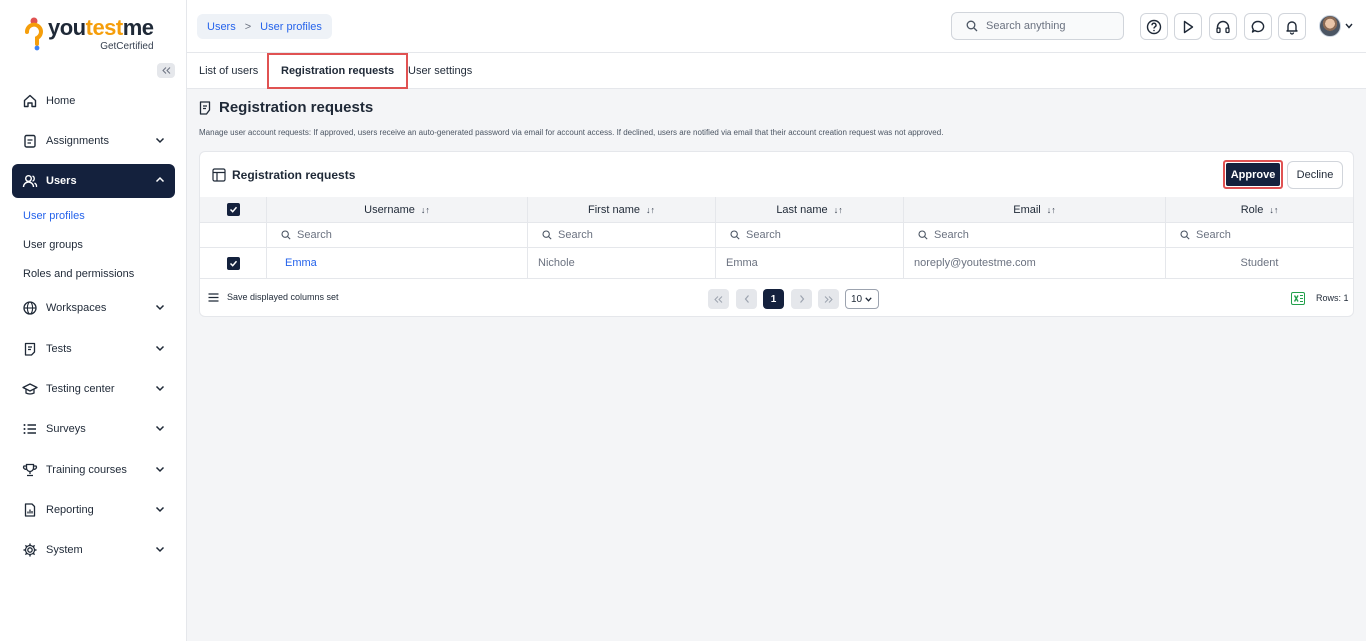 The height and width of the screenshot is (641, 1366). What do you see at coordinates (53, 245) in the screenshot?
I see `sidebar-subitem-user-groups: User groups` at bounding box center [53, 245].